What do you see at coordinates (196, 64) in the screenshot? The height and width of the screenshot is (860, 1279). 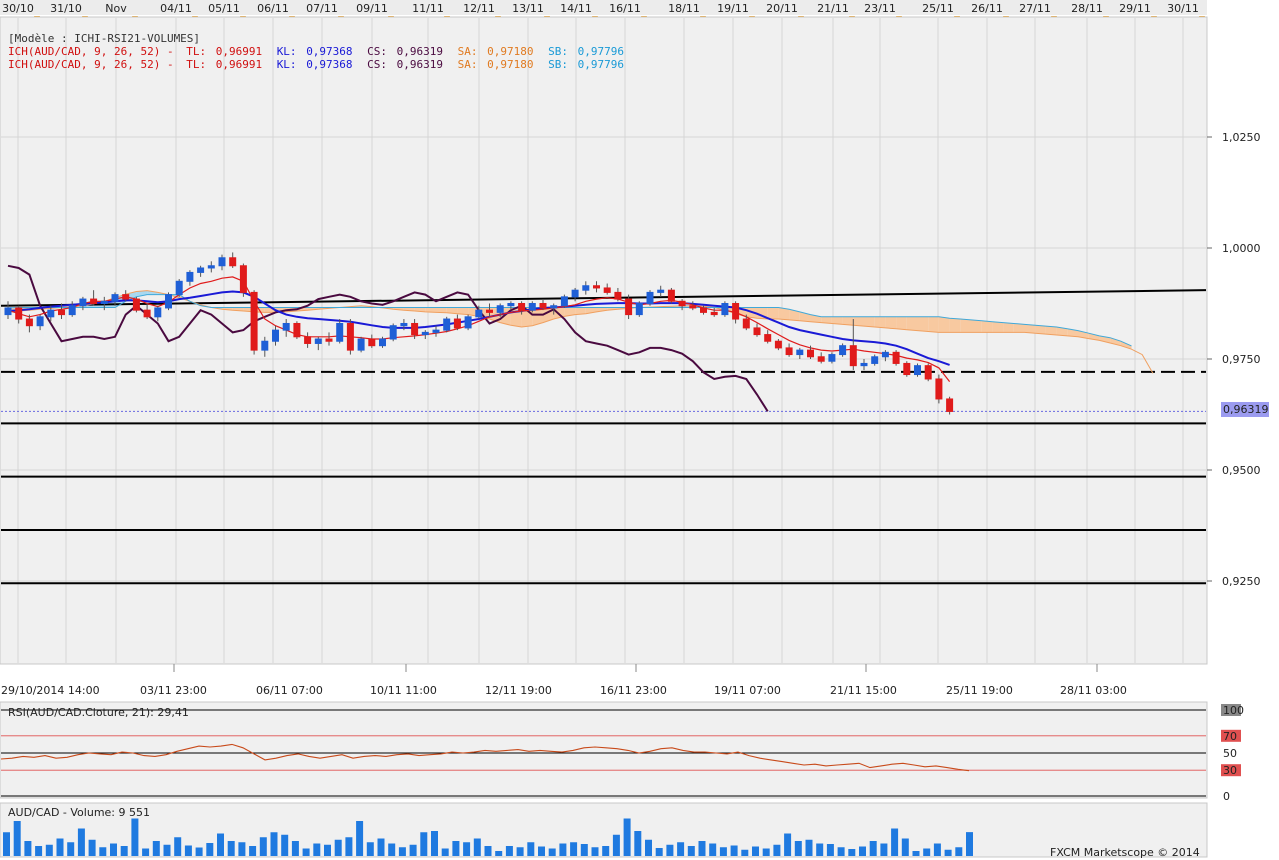 I see `legend-tl-label: TL:` at bounding box center [196, 64].